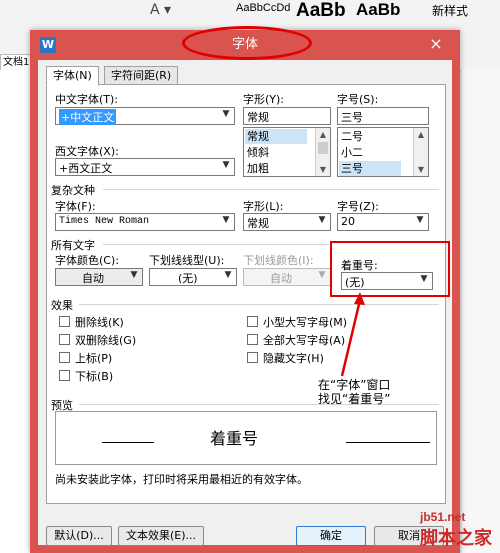 This screenshot has height=553, width=500. I want to click on preview-box: 着重号, so click(246, 438).